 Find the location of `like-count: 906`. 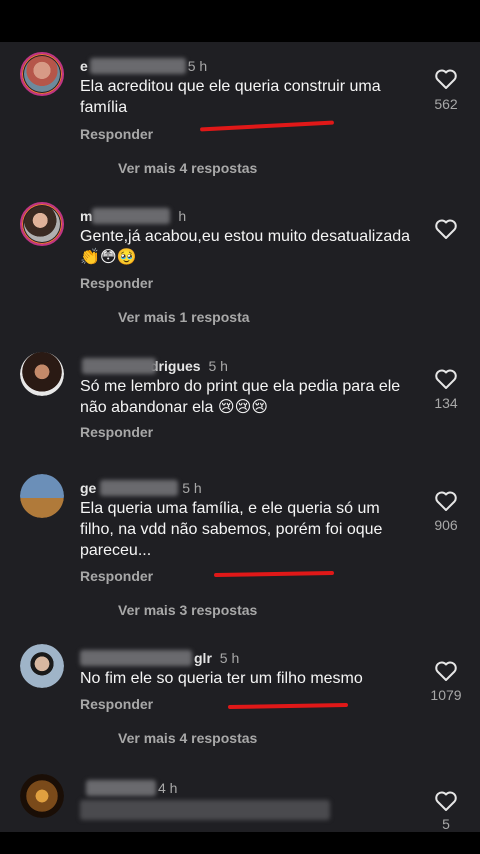

like-count: 906 is located at coordinates (446, 525).